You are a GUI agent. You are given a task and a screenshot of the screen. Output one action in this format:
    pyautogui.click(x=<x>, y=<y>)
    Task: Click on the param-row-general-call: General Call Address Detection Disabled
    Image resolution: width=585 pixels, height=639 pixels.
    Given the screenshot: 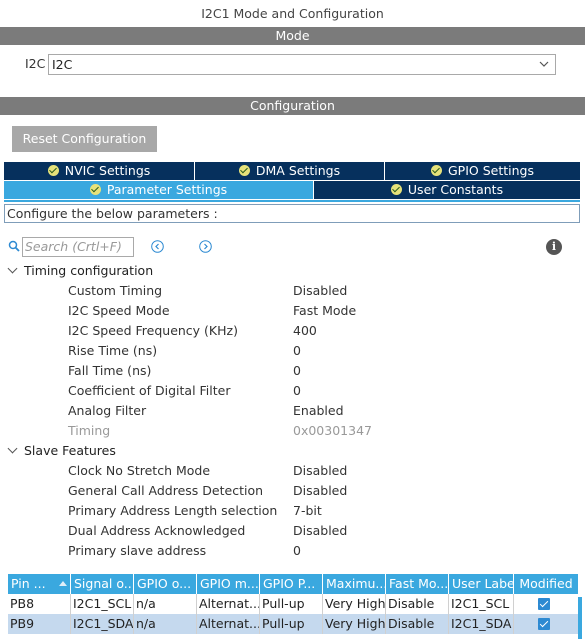 What is the action you would take?
    pyautogui.click(x=292, y=491)
    